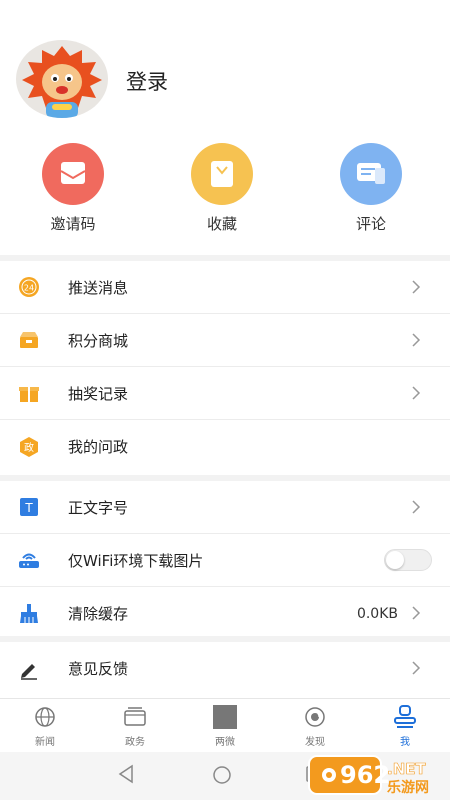  I want to click on favorites-button: 收藏, so click(222, 188).